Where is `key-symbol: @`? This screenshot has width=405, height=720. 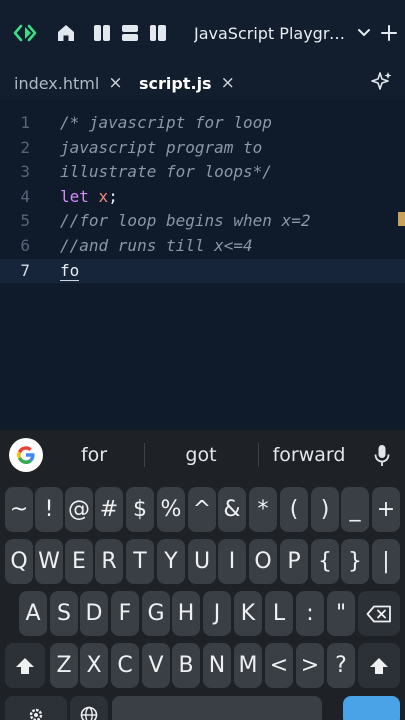
key-symbol: @ is located at coordinates (79, 509).